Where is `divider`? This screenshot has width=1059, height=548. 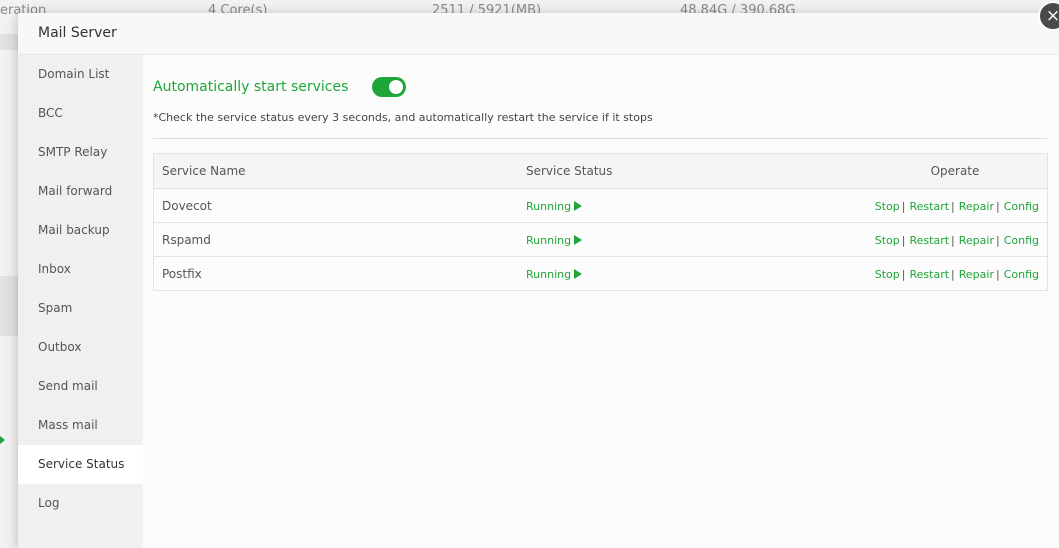 divider is located at coordinates (600, 138).